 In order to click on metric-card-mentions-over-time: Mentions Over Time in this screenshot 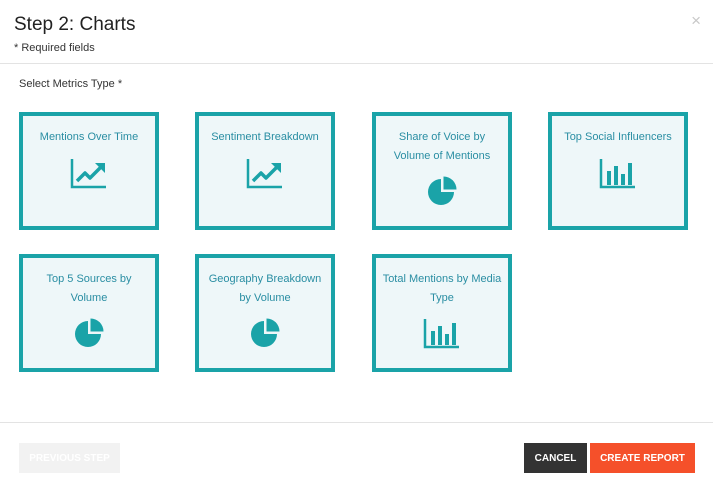, I will do `click(89, 171)`.